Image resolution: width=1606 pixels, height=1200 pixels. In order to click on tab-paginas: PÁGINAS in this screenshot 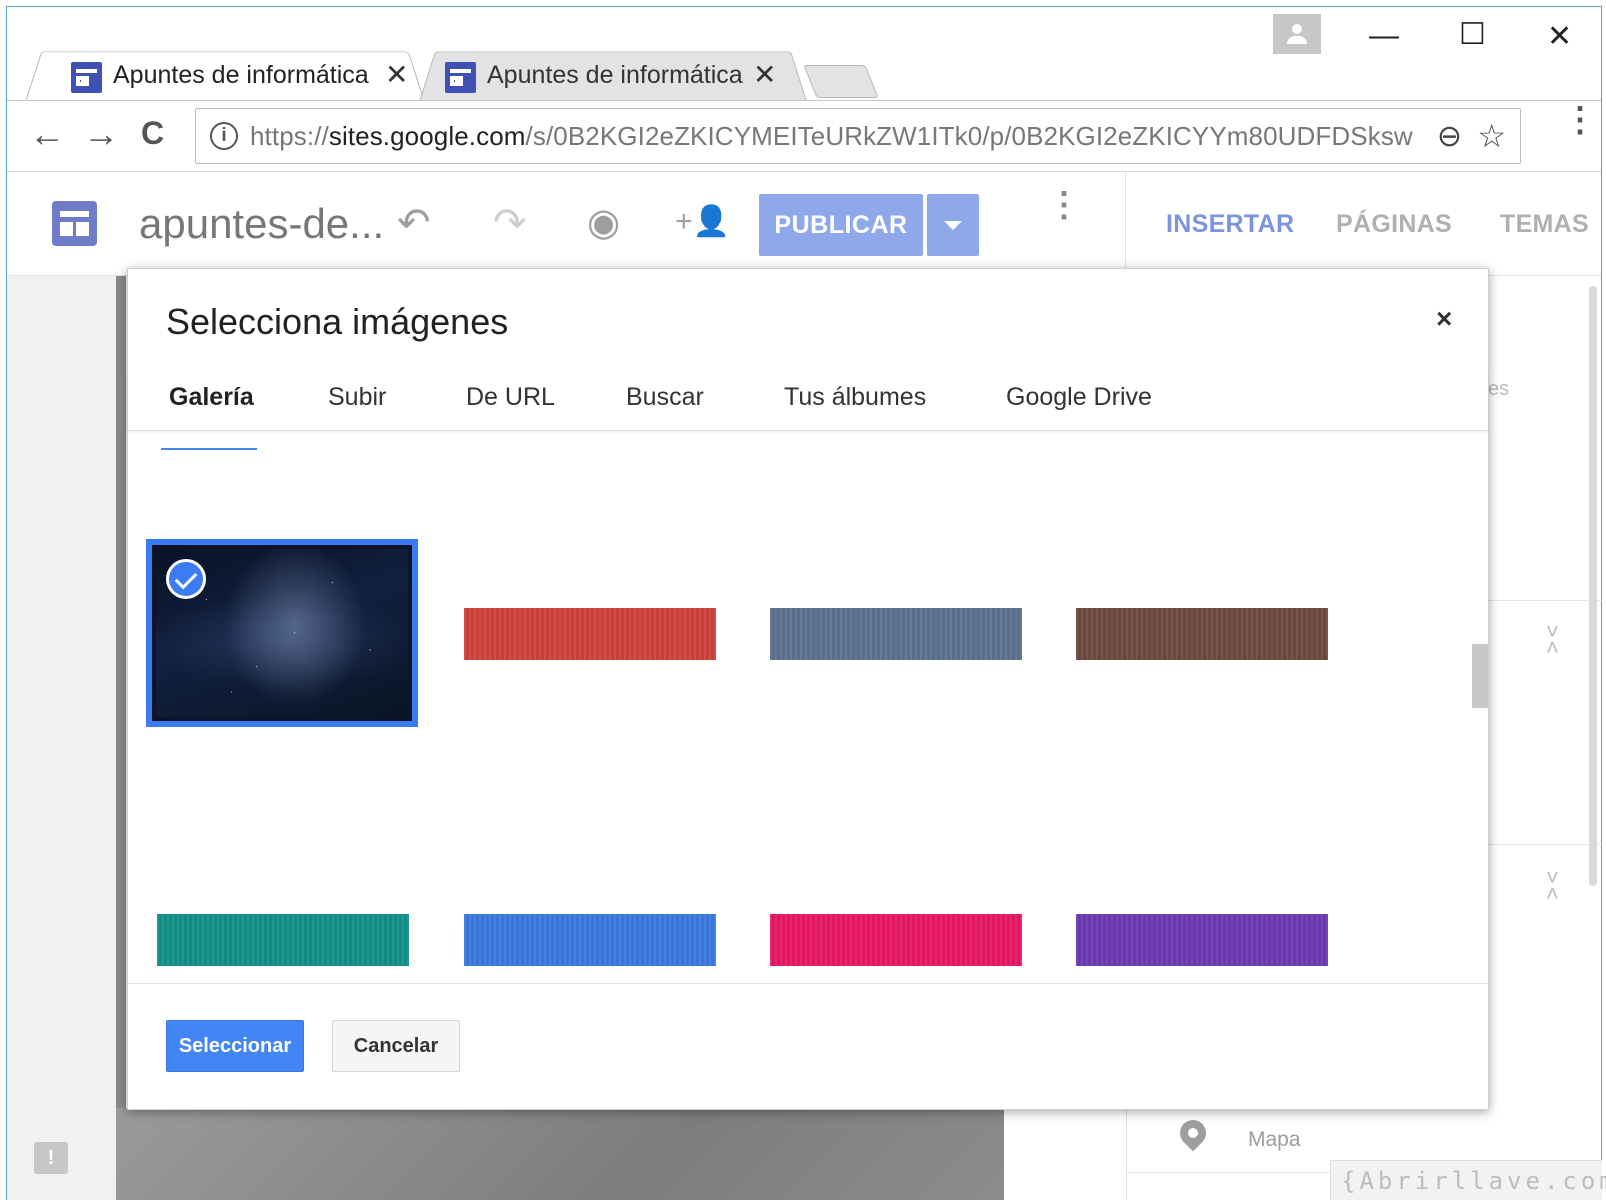, I will do `click(1394, 224)`.